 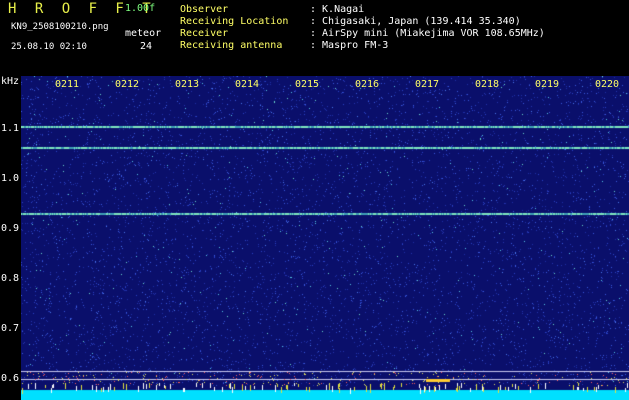 What do you see at coordinates (234, 21) in the screenshot?
I see `location-key: Receiving Location` at bounding box center [234, 21].